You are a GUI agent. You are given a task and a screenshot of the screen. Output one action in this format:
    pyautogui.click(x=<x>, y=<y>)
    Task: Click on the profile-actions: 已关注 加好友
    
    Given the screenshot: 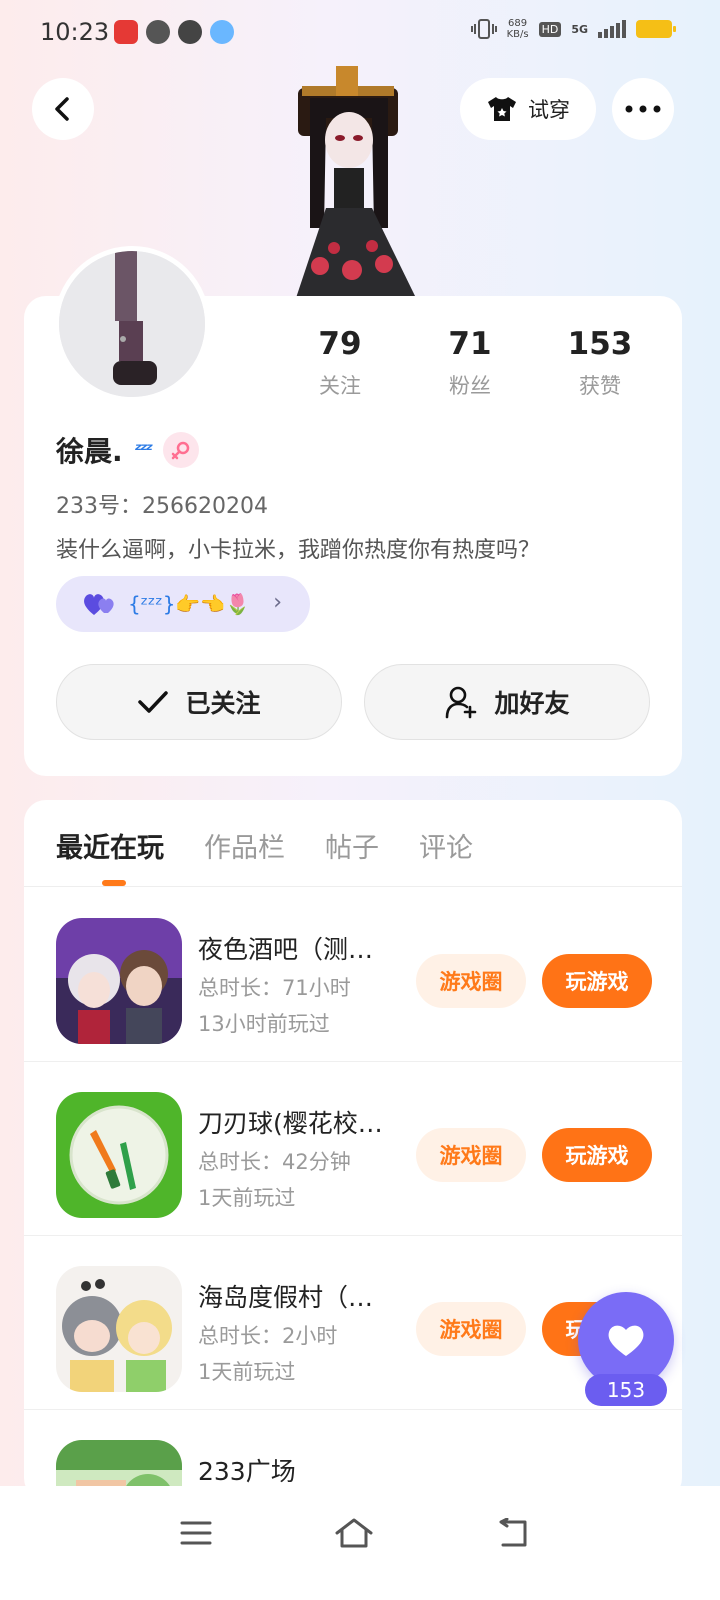 What is the action you would take?
    pyautogui.click(x=353, y=702)
    